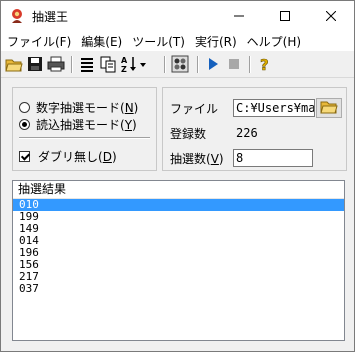  Describe the element at coordinates (50, 17) in the screenshot. I see `window-title: 抽選王` at that location.